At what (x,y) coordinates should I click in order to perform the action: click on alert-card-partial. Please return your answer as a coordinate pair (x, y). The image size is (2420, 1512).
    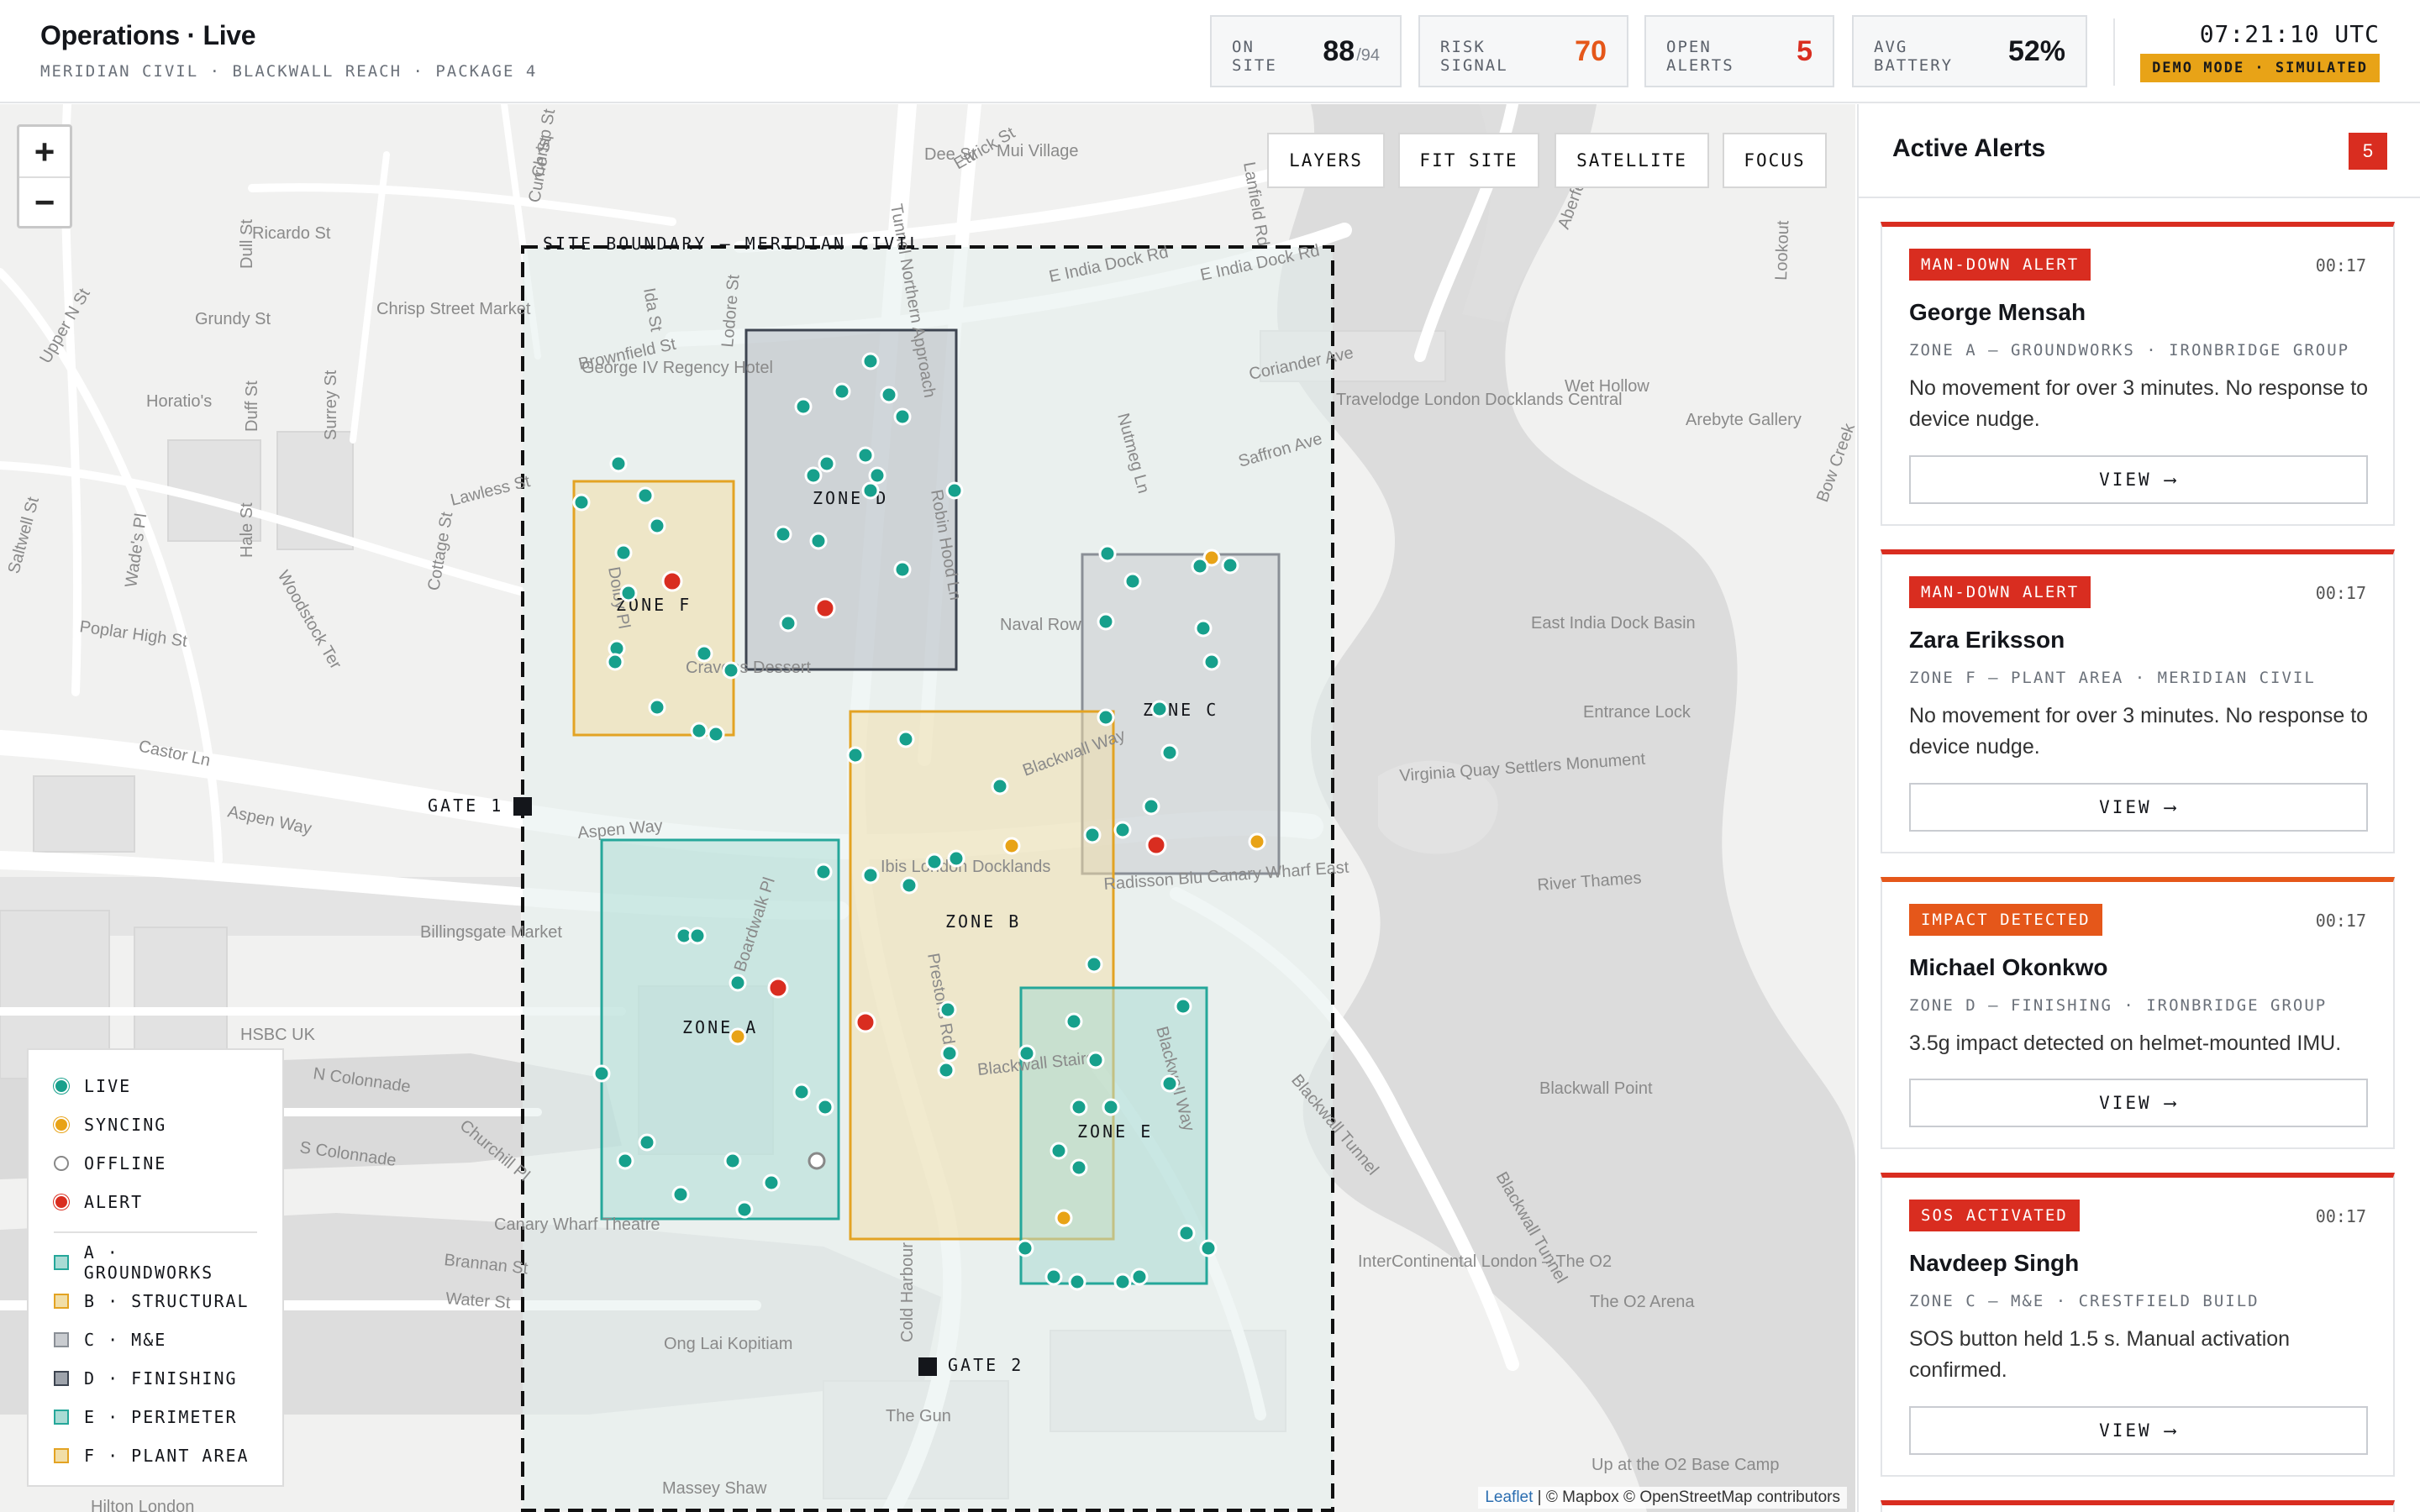
    Looking at the image, I should click on (2138, 1506).